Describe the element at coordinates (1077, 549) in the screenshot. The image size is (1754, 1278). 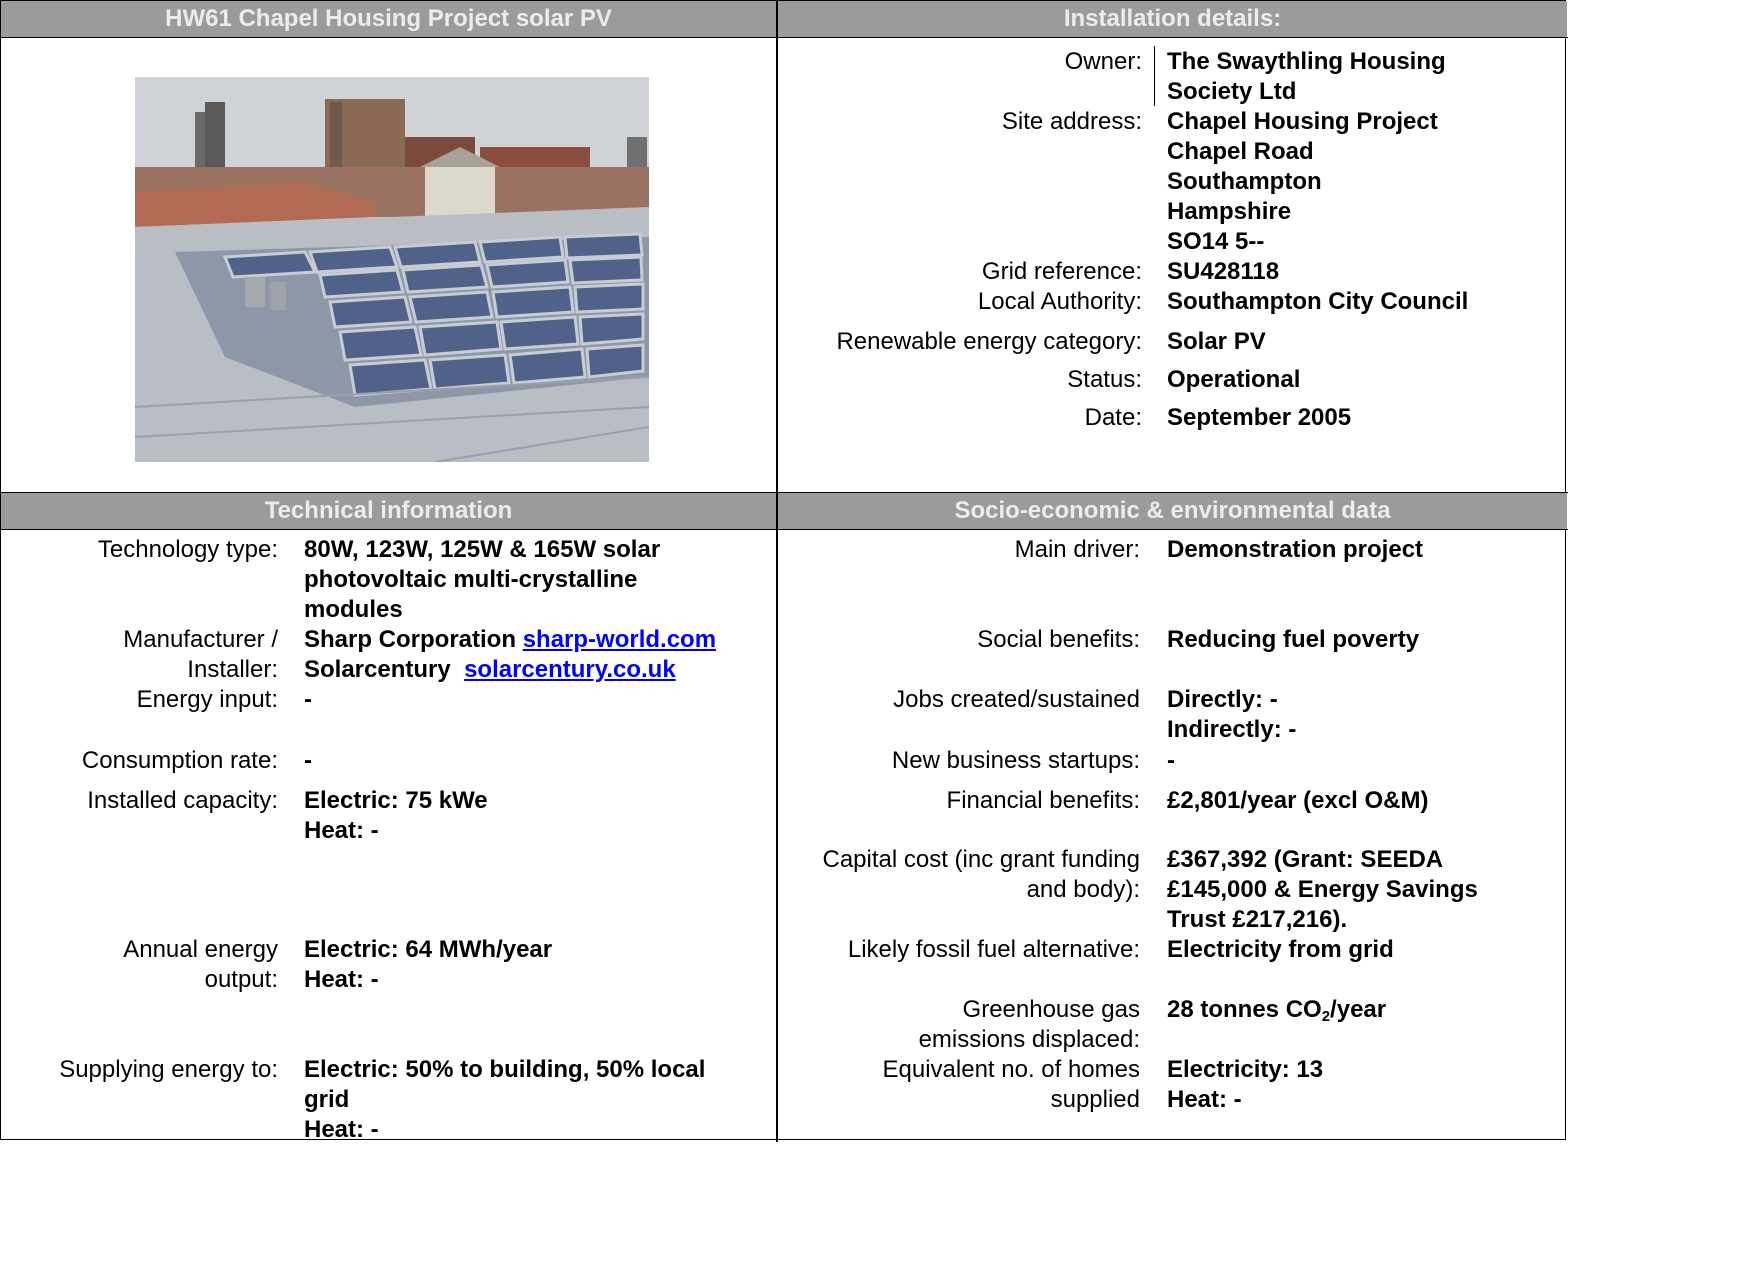
I see `main-driver-label: Main driver:` at that location.